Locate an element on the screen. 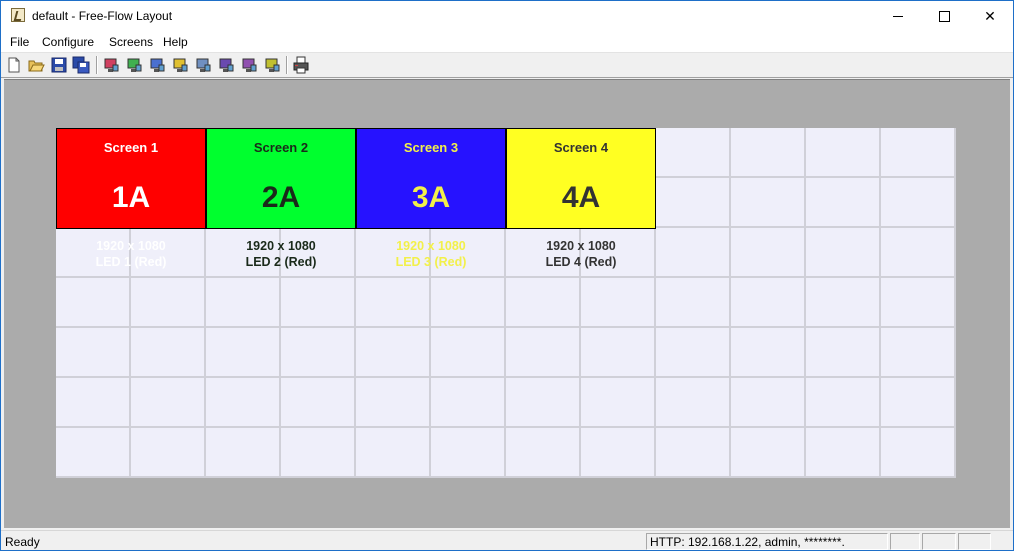 This screenshot has height=551, width=1014. close-icon: ✕ is located at coordinates (990, 16).